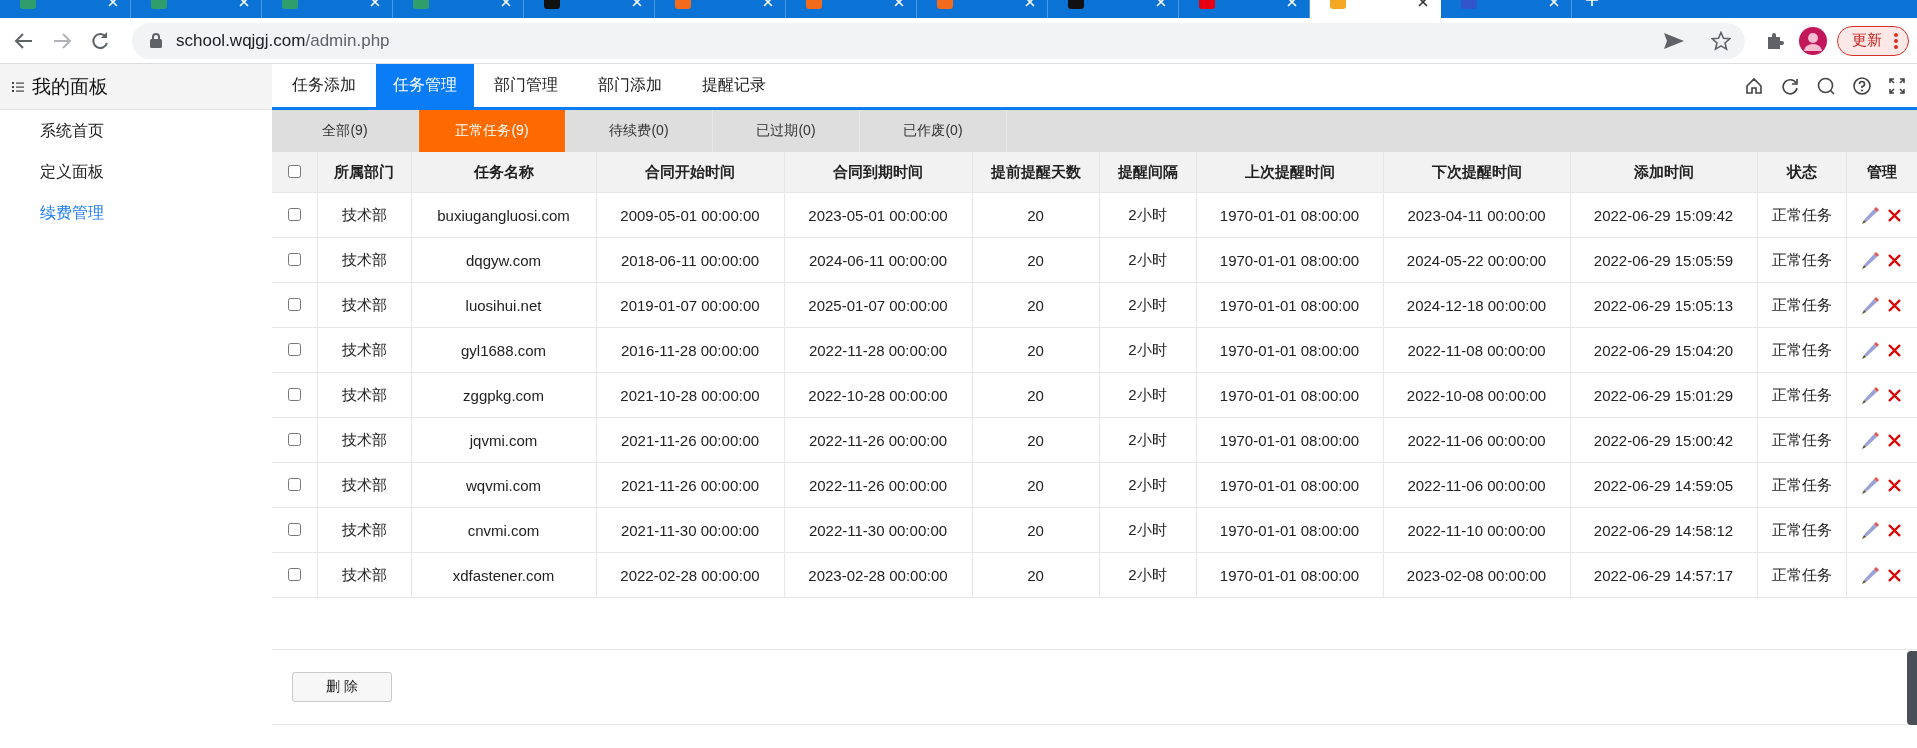 Image resolution: width=1917 pixels, height=748 pixels. What do you see at coordinates (1721, 40) in the screenshot?
I see `star-icon` at bounding box center [1721, 40].